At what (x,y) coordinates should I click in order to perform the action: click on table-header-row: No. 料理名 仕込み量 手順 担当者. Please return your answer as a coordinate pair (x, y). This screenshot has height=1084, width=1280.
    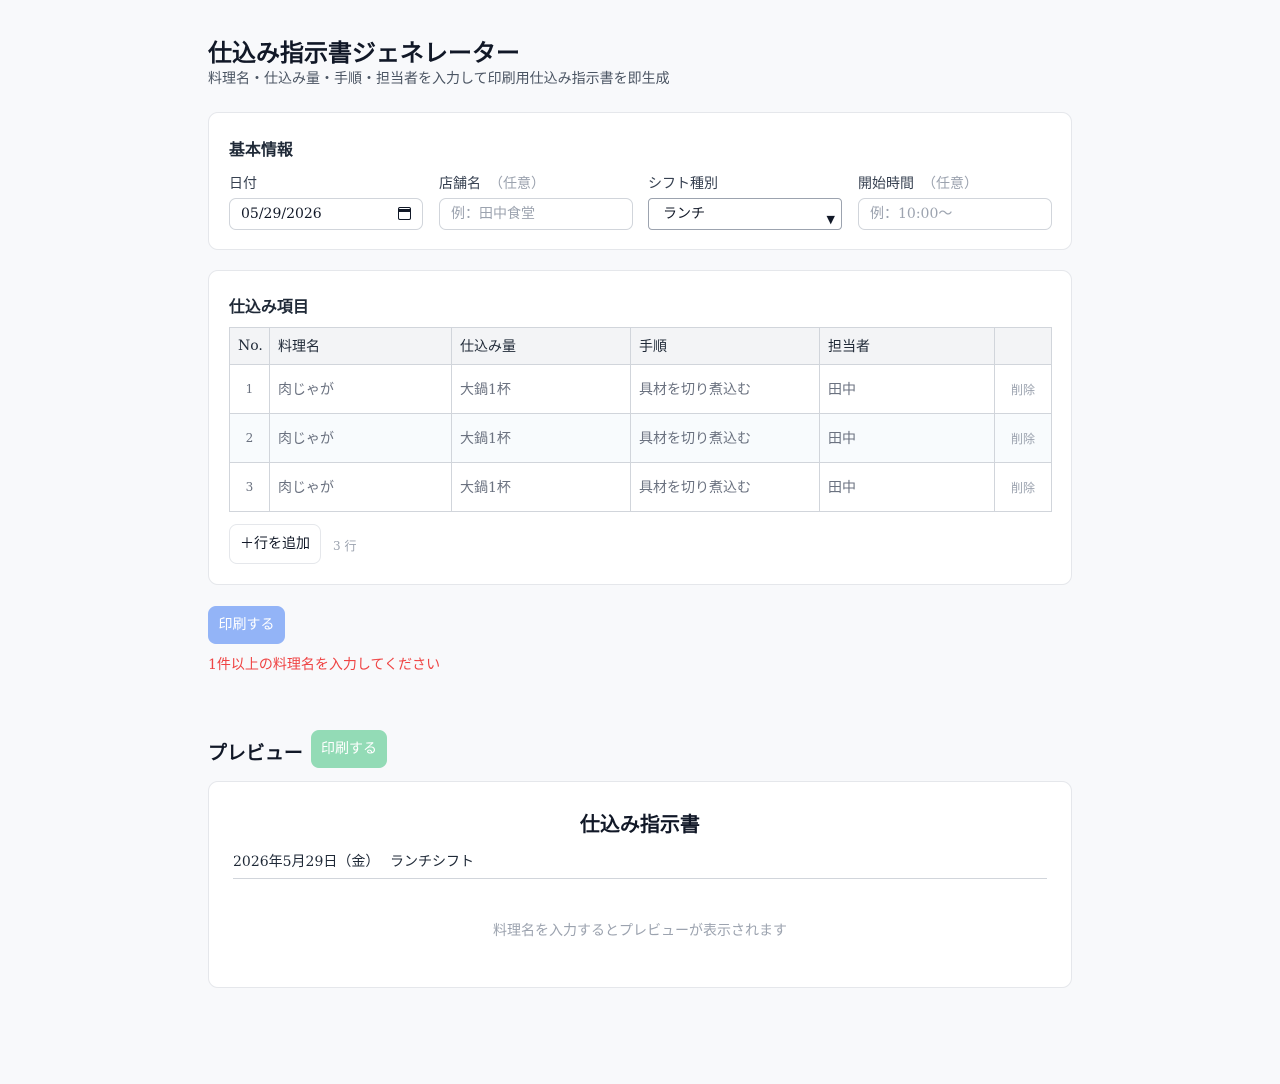
    Looking at the image, I should click on (640, 346).